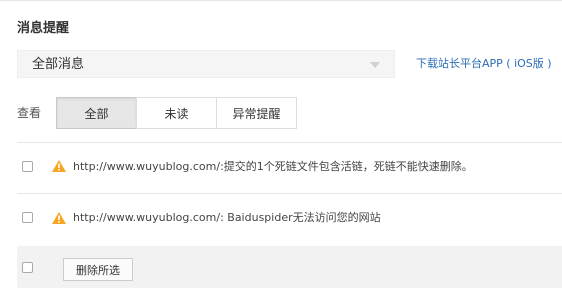  Describe the element at coordinates (29, 113) in the screenshot. I see `view-label: 查看` at that location.